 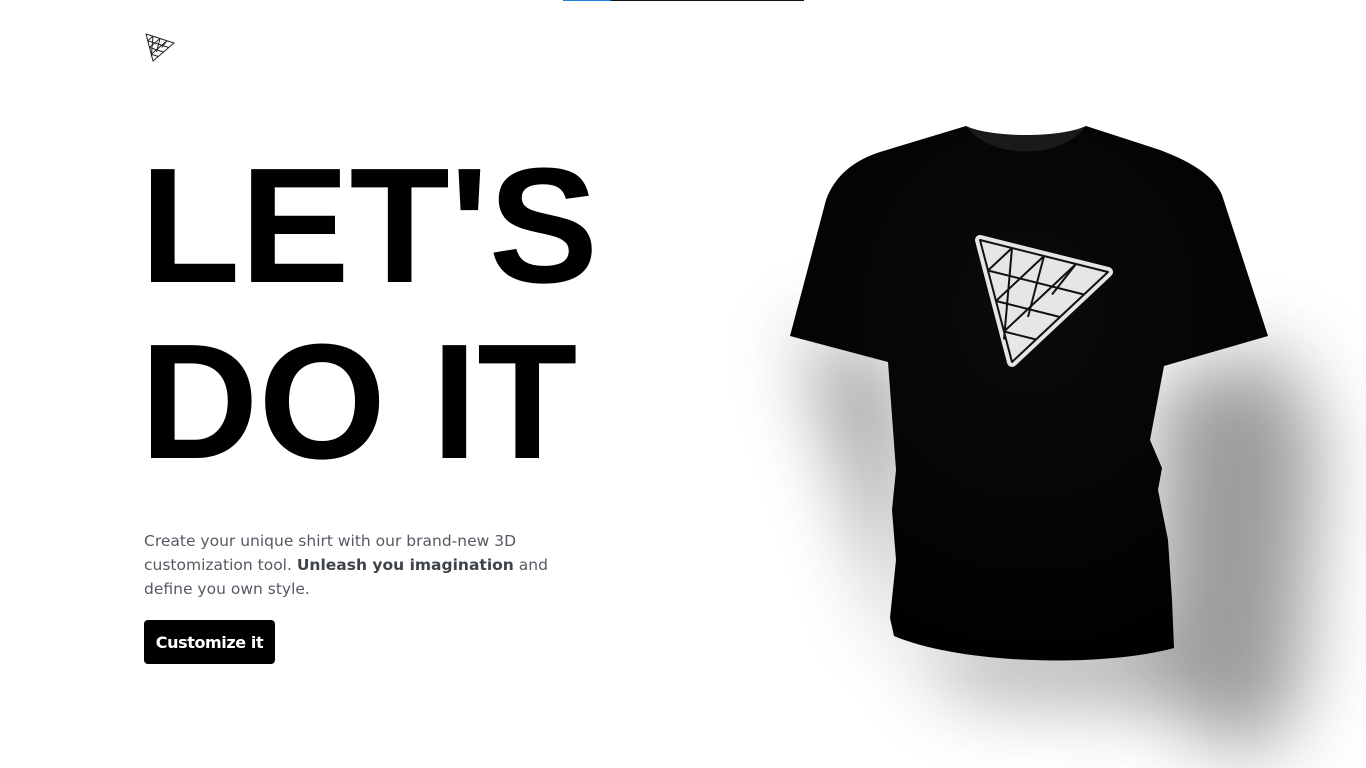 I want to click on loading-bar, so click(x=683, y=0).